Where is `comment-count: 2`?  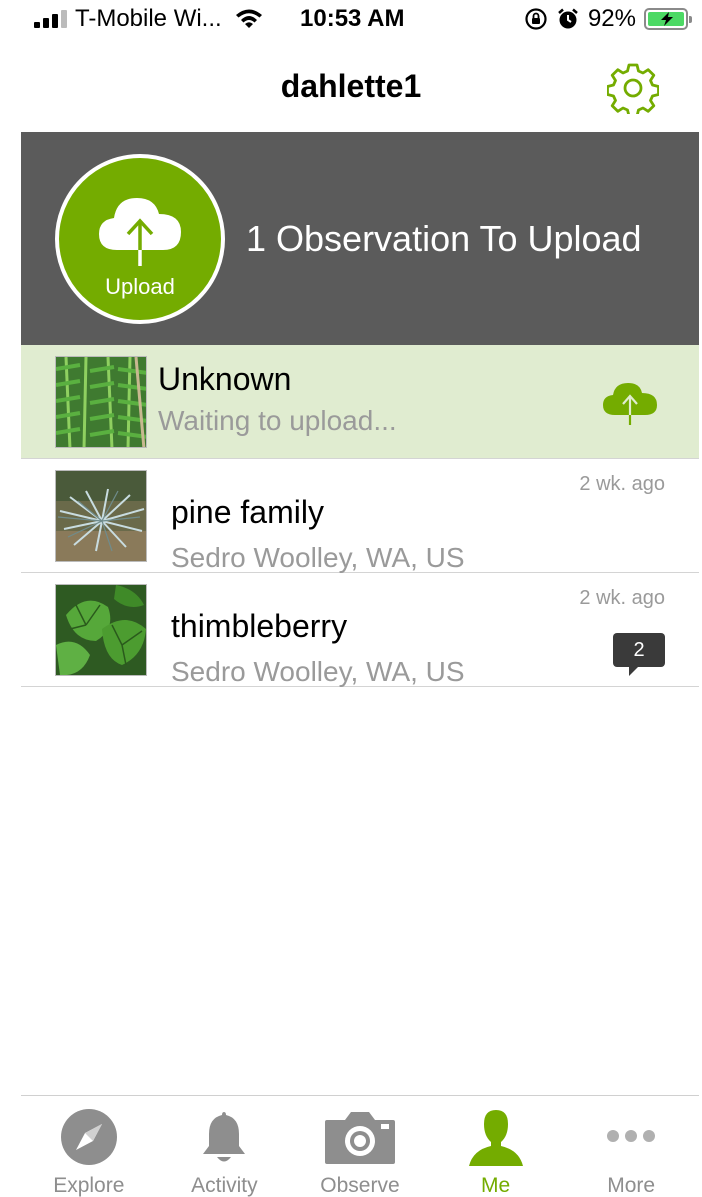
comment-count: 2 is located at coordinates (639, 650).